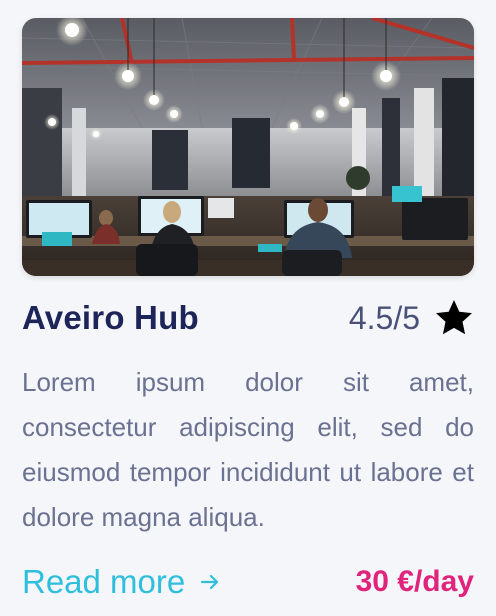  Describe the element at coordinates (110, 317) in the screenshot. I see `workspace-title: Aveiro Hub` at that location.